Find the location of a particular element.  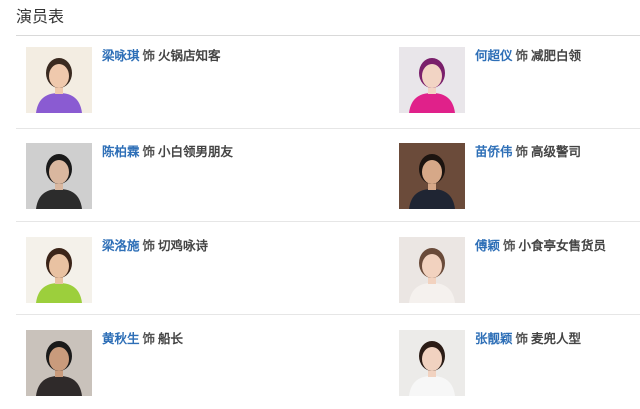

cast-item: 张靓颖饰麦兜人型 is located at coordinates (519, 365).